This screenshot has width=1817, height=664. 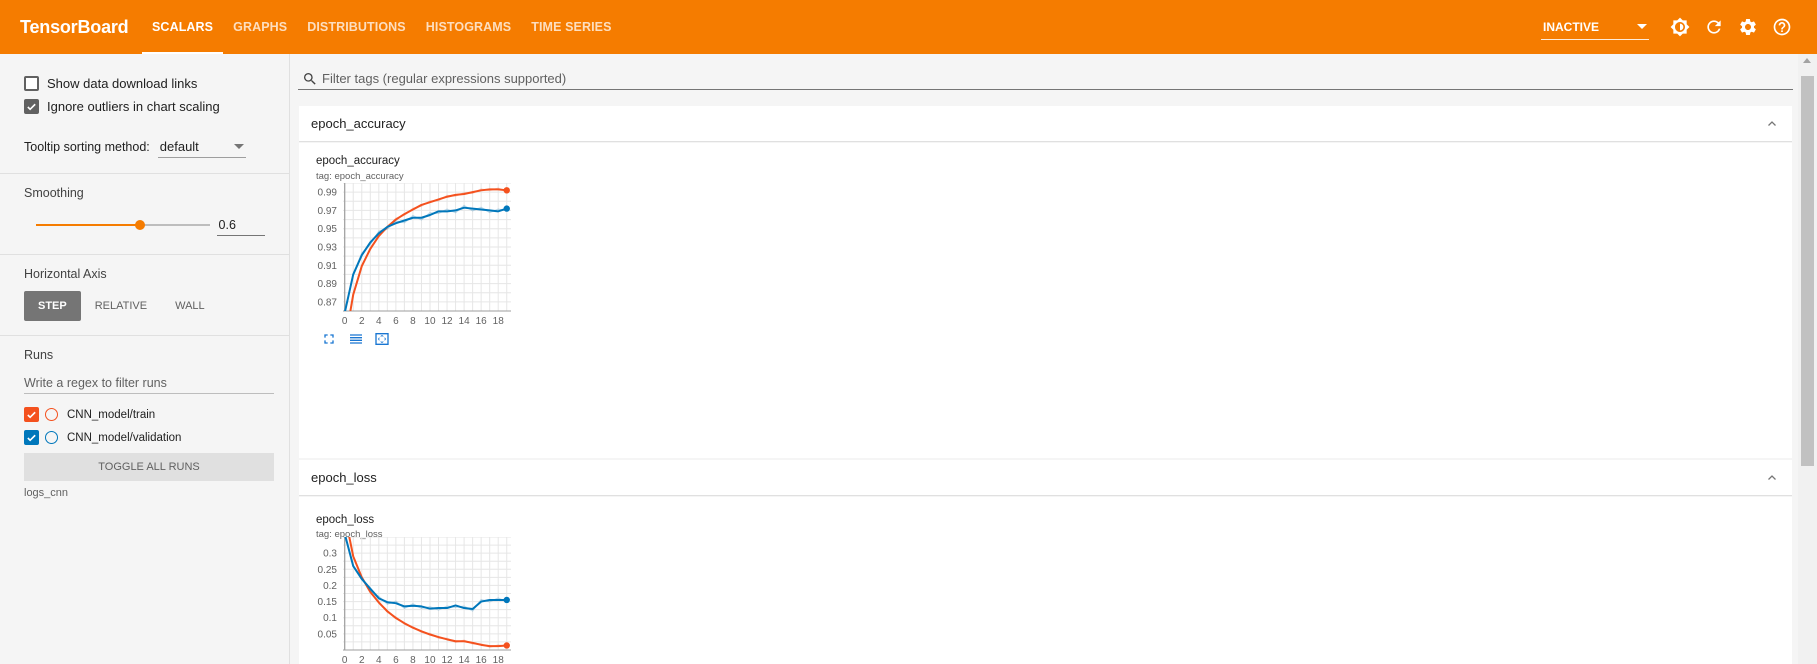 What do you see at coordinates (358, 123) in the screenshot?
I see `category-title: epoch_accuracy` at bounding box center [358, 123].